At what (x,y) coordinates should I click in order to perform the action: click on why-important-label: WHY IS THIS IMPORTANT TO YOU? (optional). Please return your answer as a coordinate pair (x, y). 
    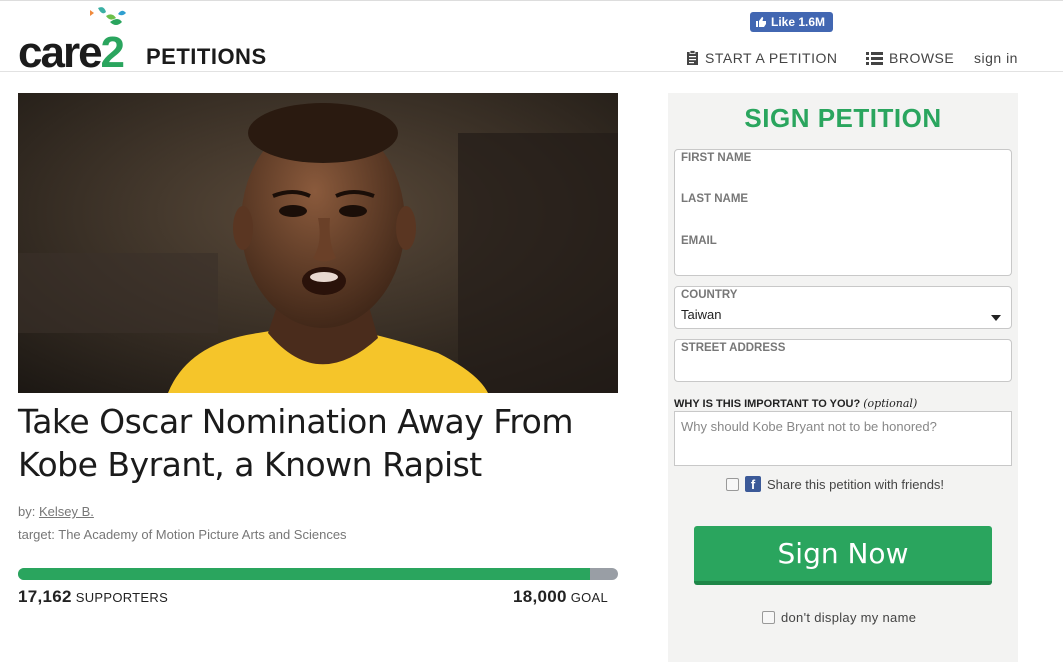
    Looking at the image, I should click on (795, 403).